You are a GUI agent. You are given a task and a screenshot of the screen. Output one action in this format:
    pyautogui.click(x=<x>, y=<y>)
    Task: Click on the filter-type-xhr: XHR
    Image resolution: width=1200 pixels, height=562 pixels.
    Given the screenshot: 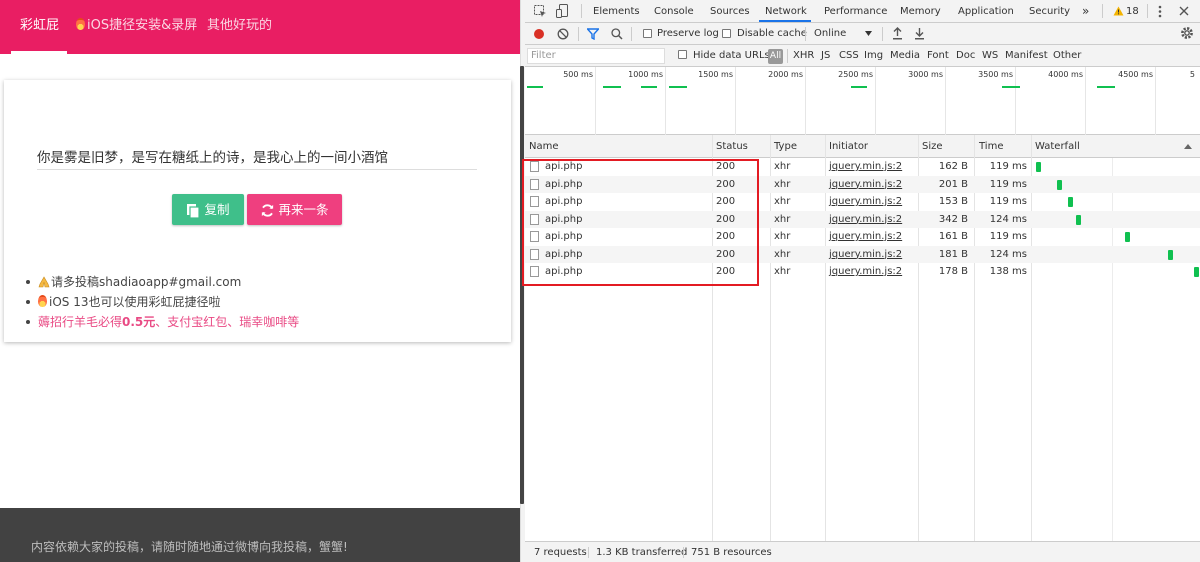 What is the action you would take?
    pyautogui.click(x=803, y=56)
    